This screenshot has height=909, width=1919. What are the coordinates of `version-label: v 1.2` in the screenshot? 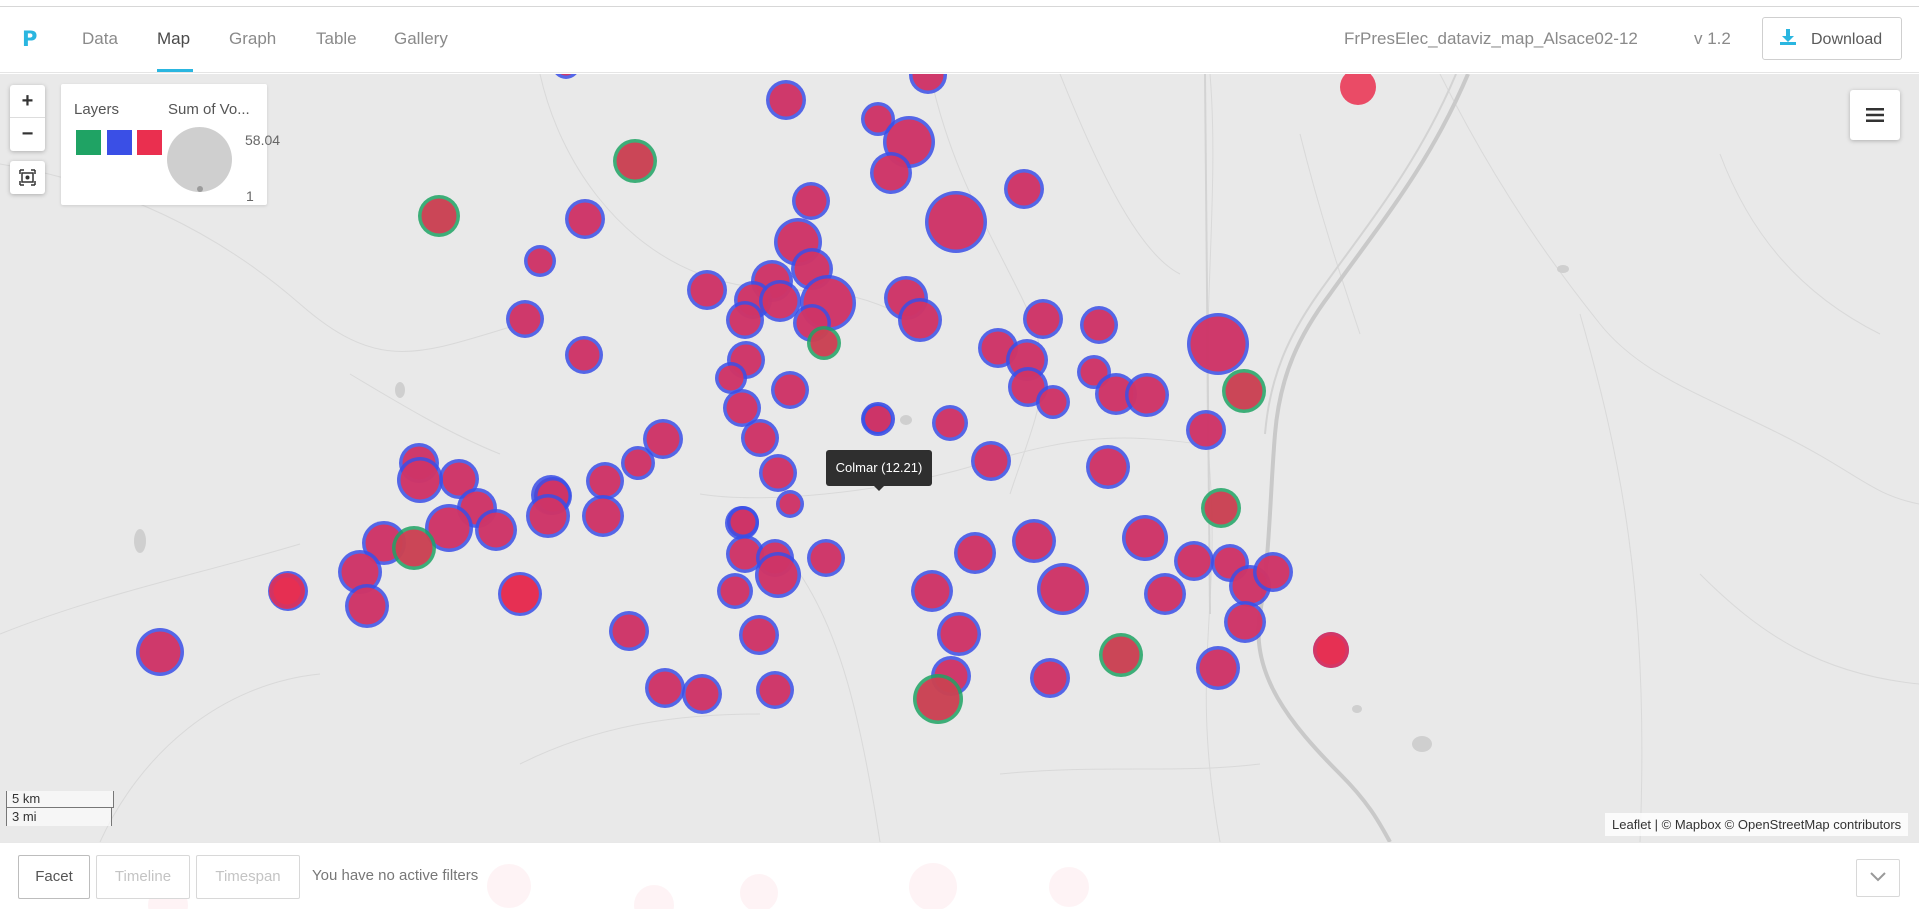 It's located at (1712, 38).